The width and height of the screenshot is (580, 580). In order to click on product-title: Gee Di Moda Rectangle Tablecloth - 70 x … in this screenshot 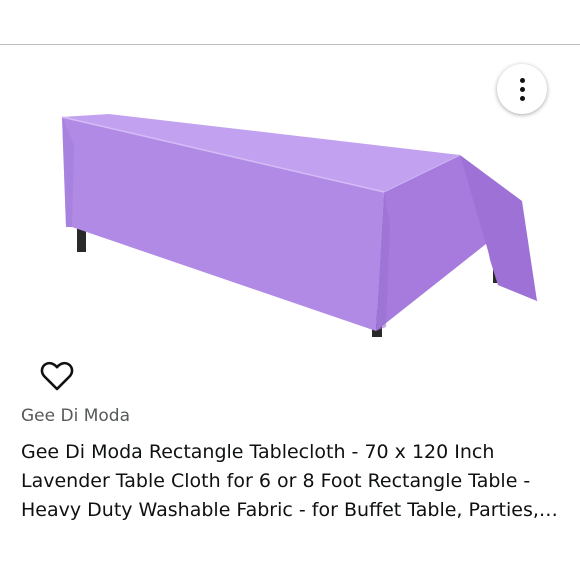, I will do `click(291, 481)`.